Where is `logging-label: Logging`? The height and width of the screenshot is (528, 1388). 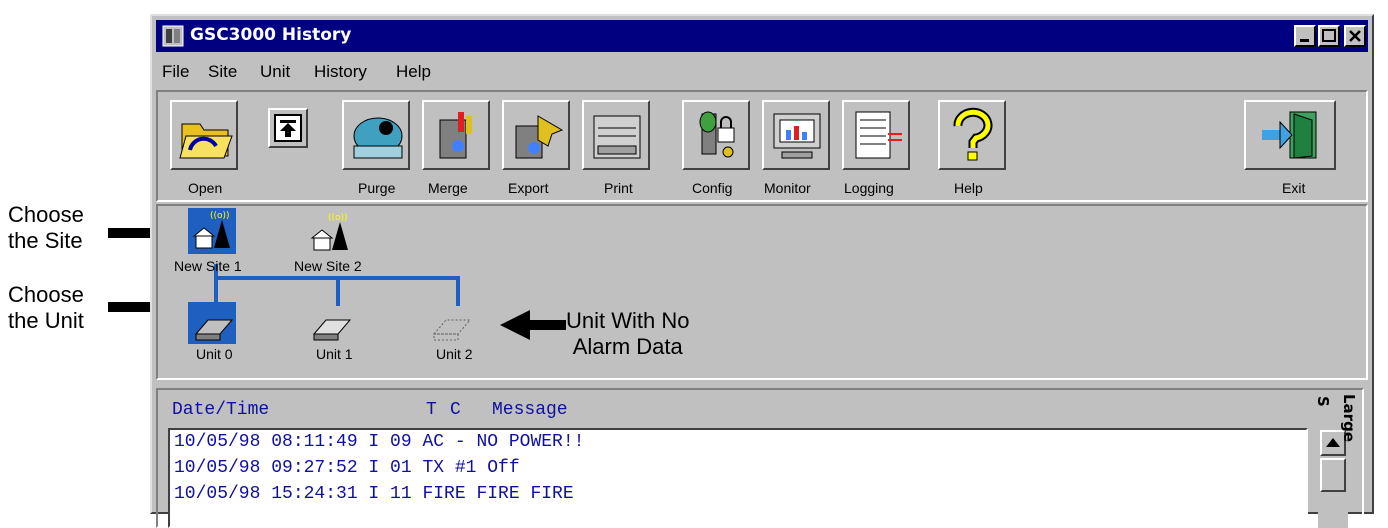 logging-label: Logging is located at coordinates (869, 188).